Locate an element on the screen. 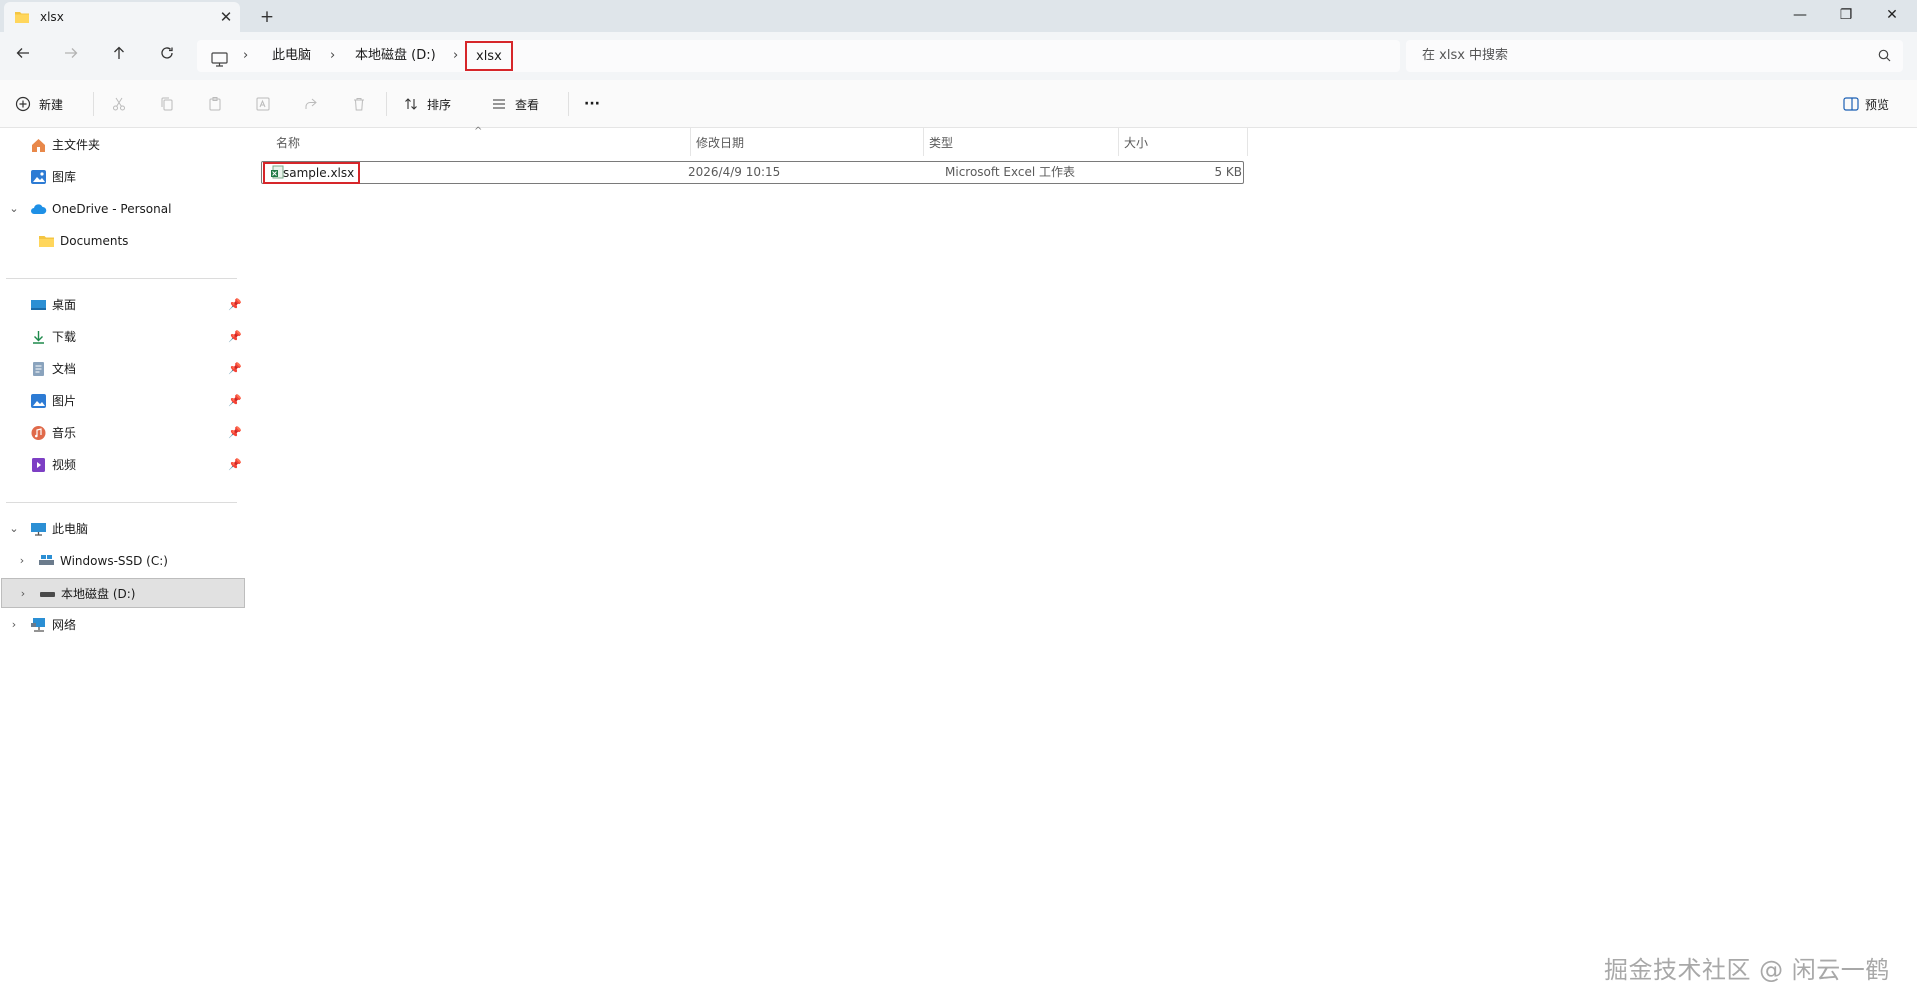 The width and height of the screenshot is (1917, 1006). share-icon is located at coordinates (311, 104).